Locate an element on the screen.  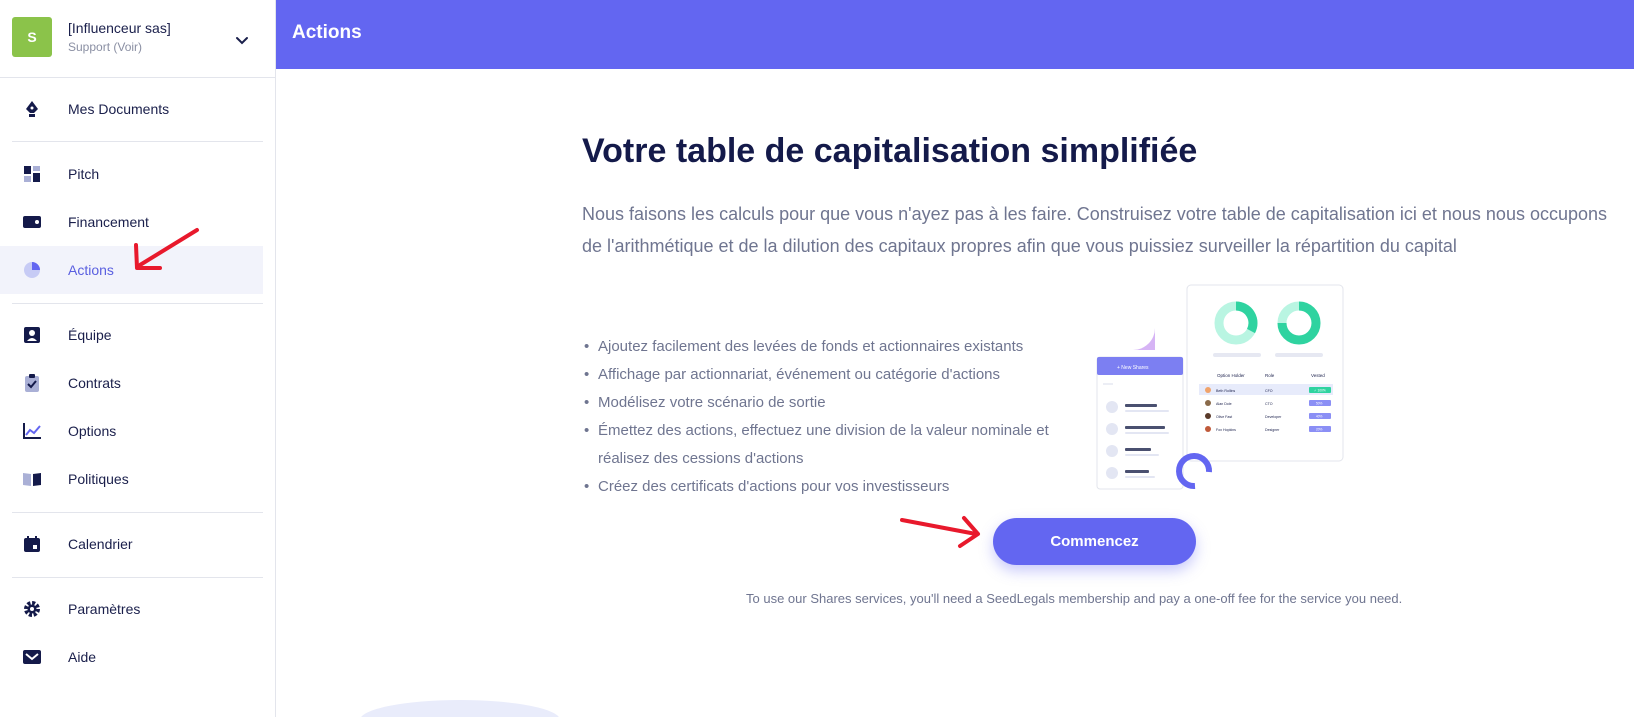
sidebar-item-politiques: Politiques is located at coordinates (131, 479).